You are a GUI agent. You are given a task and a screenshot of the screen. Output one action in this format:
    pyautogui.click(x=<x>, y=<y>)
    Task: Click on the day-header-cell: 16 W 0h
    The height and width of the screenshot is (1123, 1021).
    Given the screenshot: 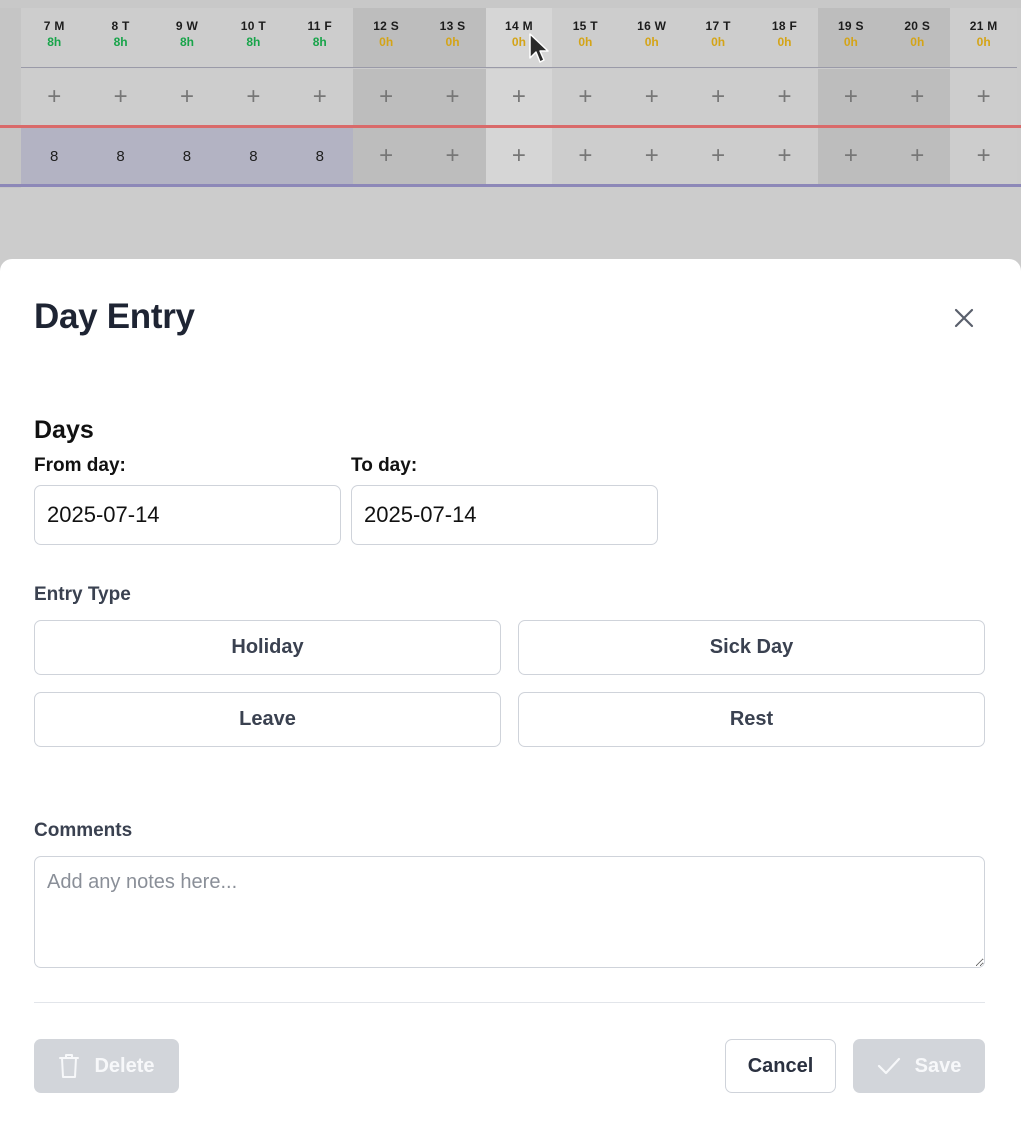 What is the action you would take?
    pyautogui.click(x=651, y=37)
    